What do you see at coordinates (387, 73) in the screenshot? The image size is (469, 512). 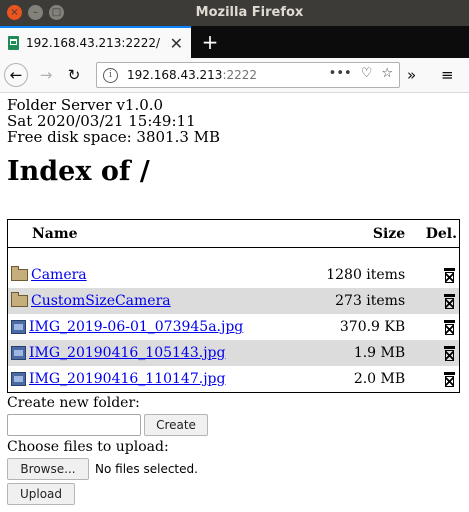 I see `bookmark-star-icon: ☆` at bounding box center [387, 73].